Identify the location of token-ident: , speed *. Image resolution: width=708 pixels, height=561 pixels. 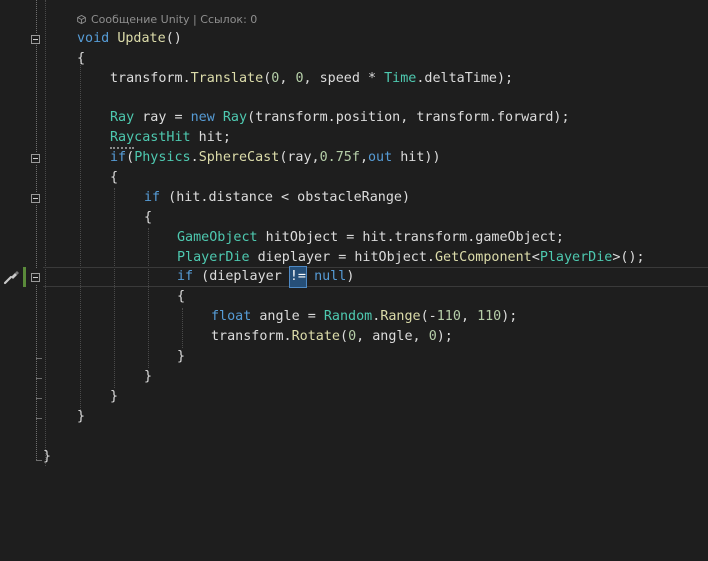
(344, 78).